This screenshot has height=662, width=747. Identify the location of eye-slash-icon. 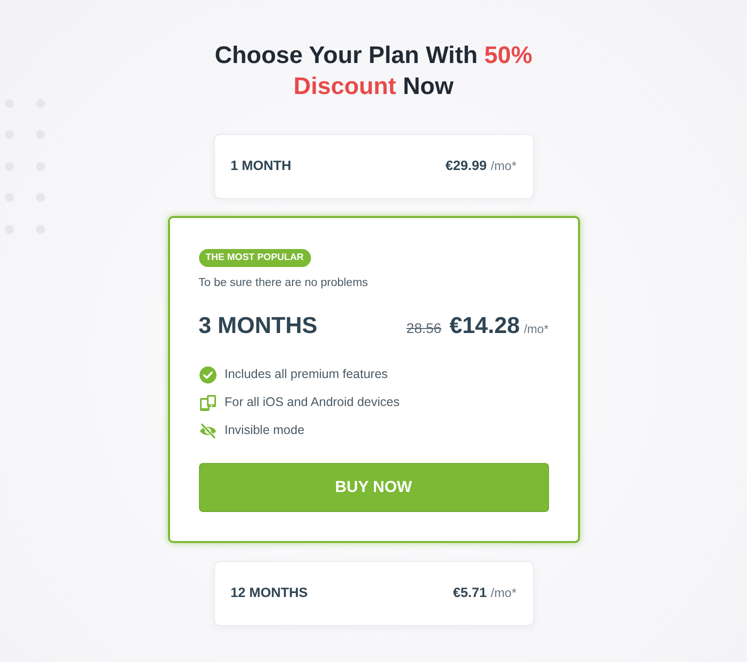
(207, 431).